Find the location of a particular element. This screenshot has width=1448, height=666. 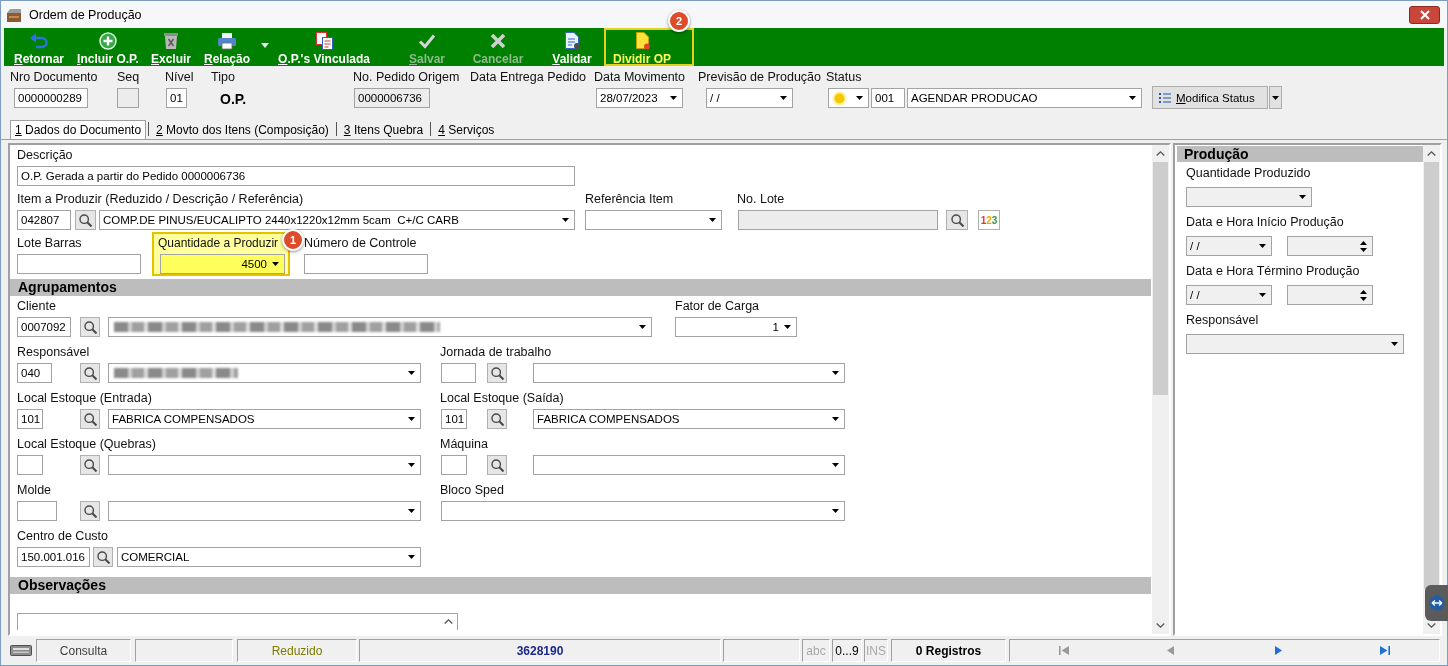

status-menu-button is located at coordinates (1275, 97).